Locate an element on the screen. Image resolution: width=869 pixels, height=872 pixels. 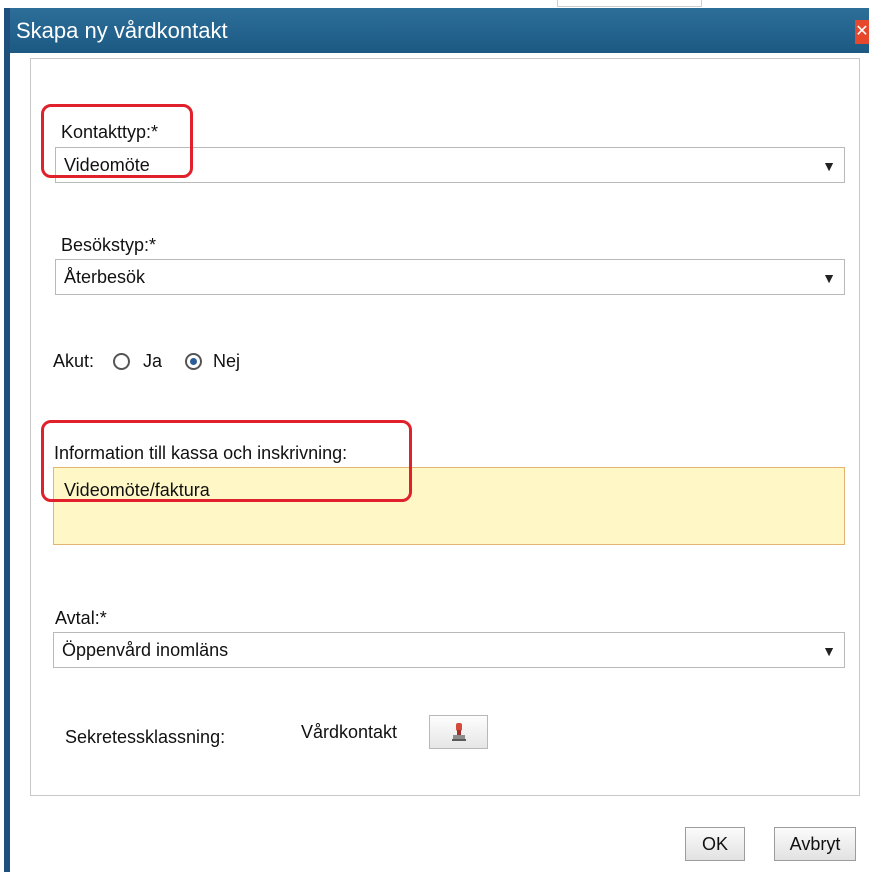
highlight-info is located at coordinates (226, 461).